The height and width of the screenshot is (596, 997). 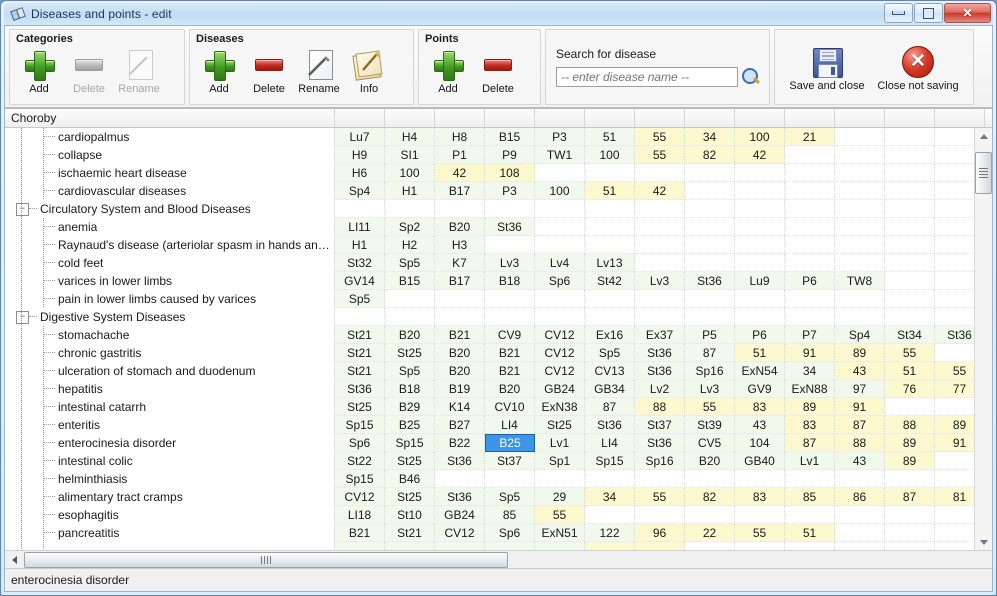 What do you see at coordinates (910, 461) in the screenshot?
I see `grid-cell: 89` at bounding box center [910, 461].